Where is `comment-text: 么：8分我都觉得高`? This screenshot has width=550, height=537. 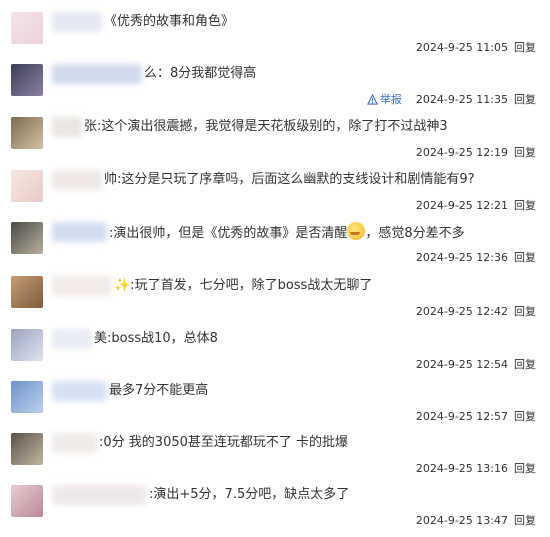
comment-text: 么：8分我都觉得高 is located at coordinates (200, 74).